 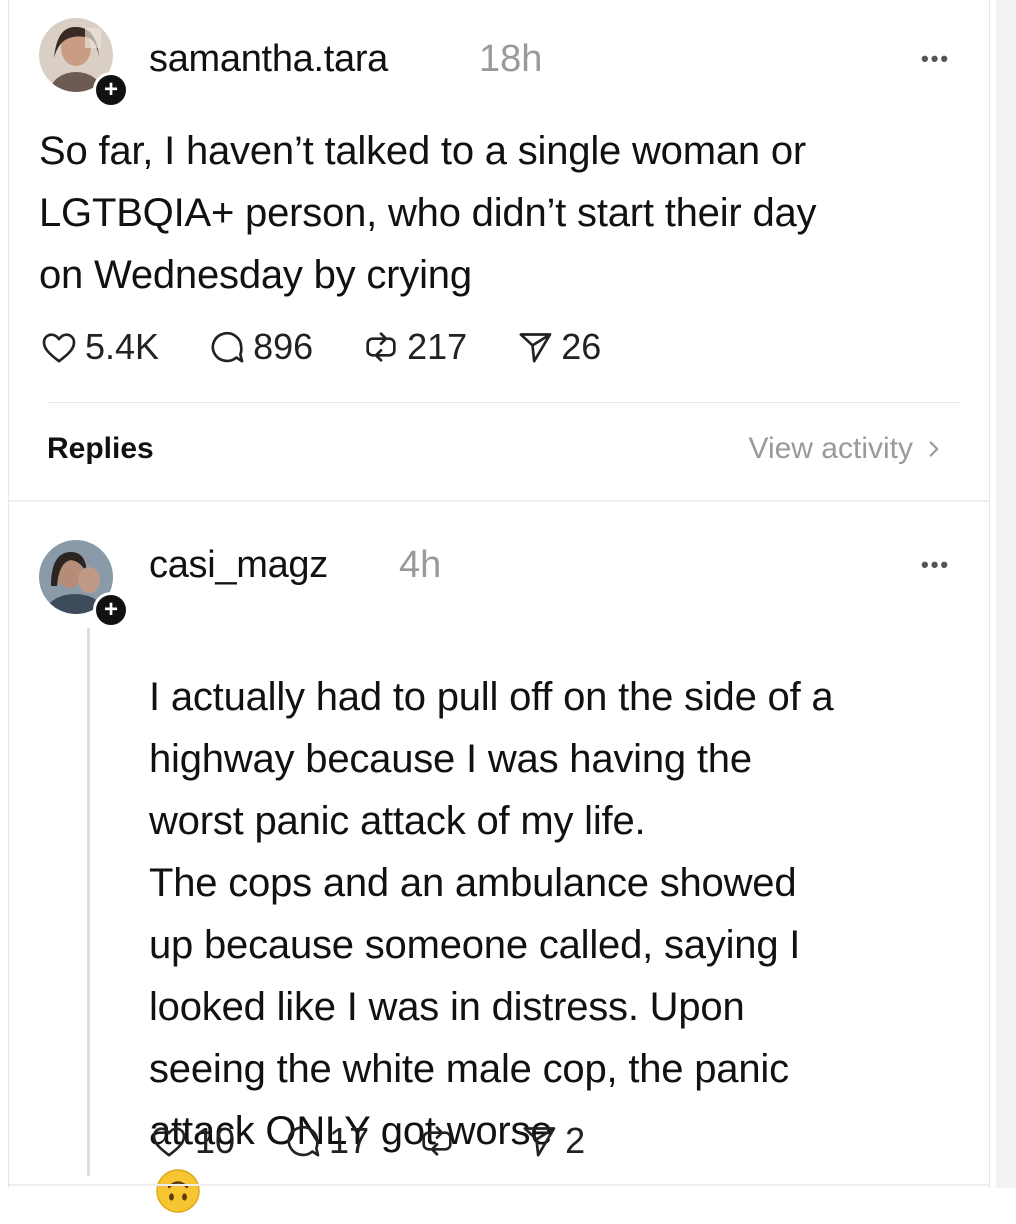 What do you see at coordinates (511, 59) in the screenshot?
I see `post-time: 18h` at bounding box center [511, 59].